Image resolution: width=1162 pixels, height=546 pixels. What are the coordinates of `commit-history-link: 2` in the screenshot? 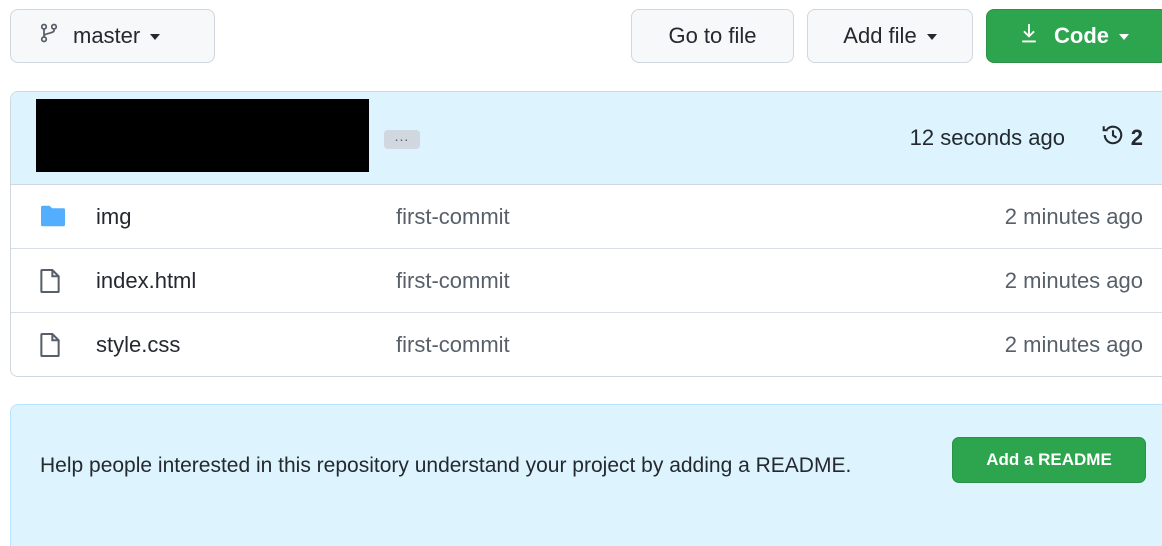 It's located at (1122, 138).